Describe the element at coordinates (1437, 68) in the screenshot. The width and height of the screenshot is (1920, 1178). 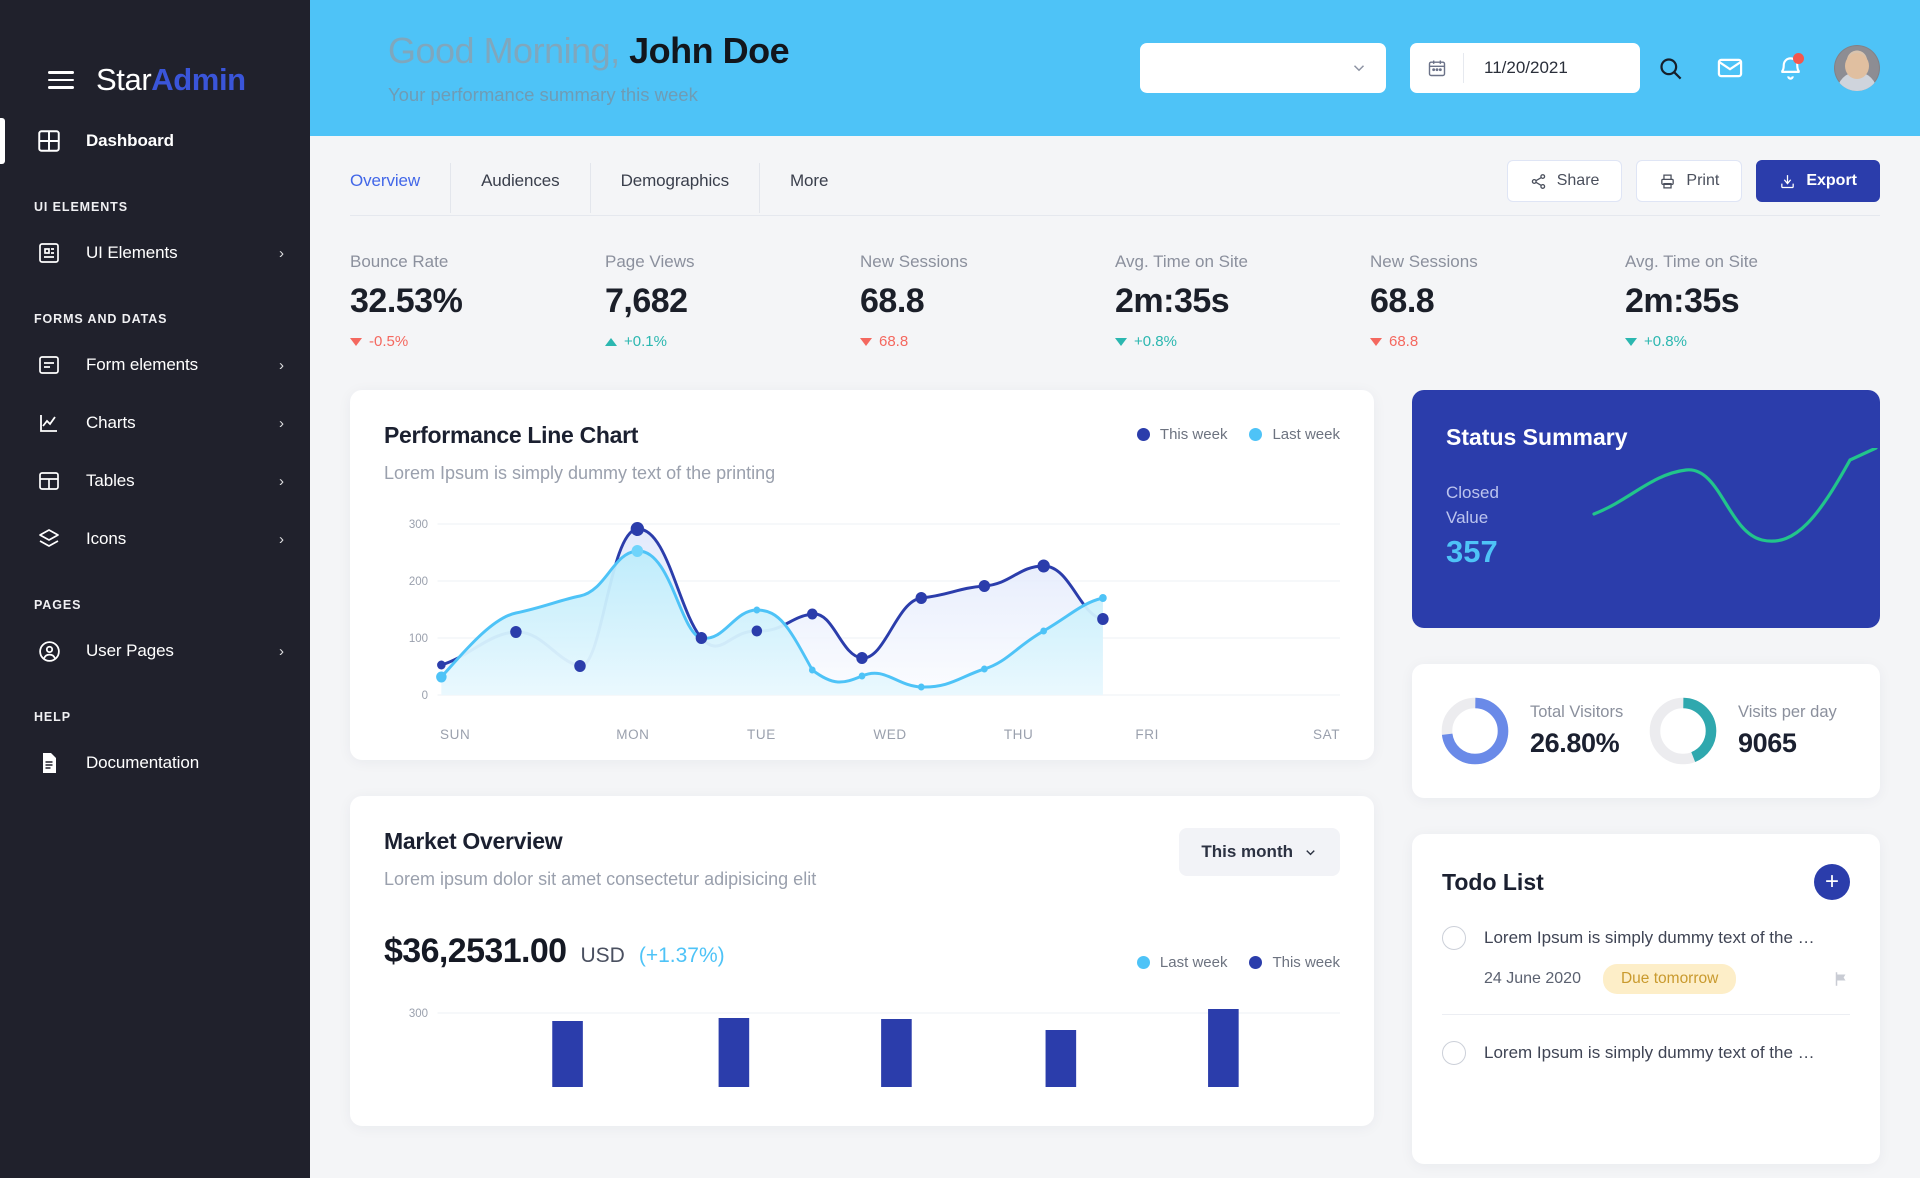
I see `calendar-icon` at that location.